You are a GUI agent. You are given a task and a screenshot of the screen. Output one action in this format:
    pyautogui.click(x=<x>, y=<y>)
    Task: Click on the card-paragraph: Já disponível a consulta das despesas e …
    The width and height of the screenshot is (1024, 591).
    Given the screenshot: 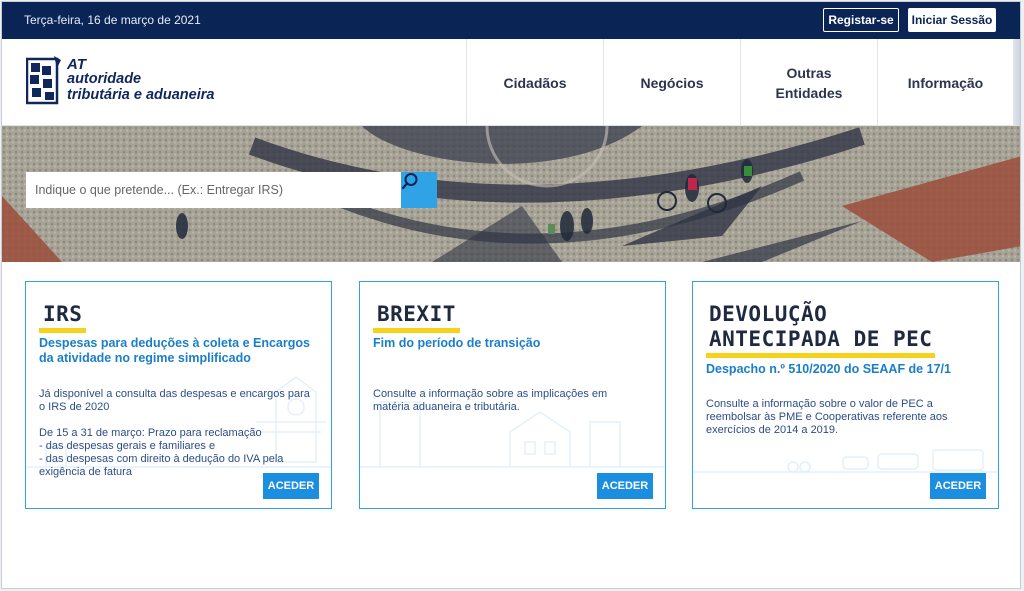 What is the action you would take?
    pyautogui.click(x=174, y=400)
    